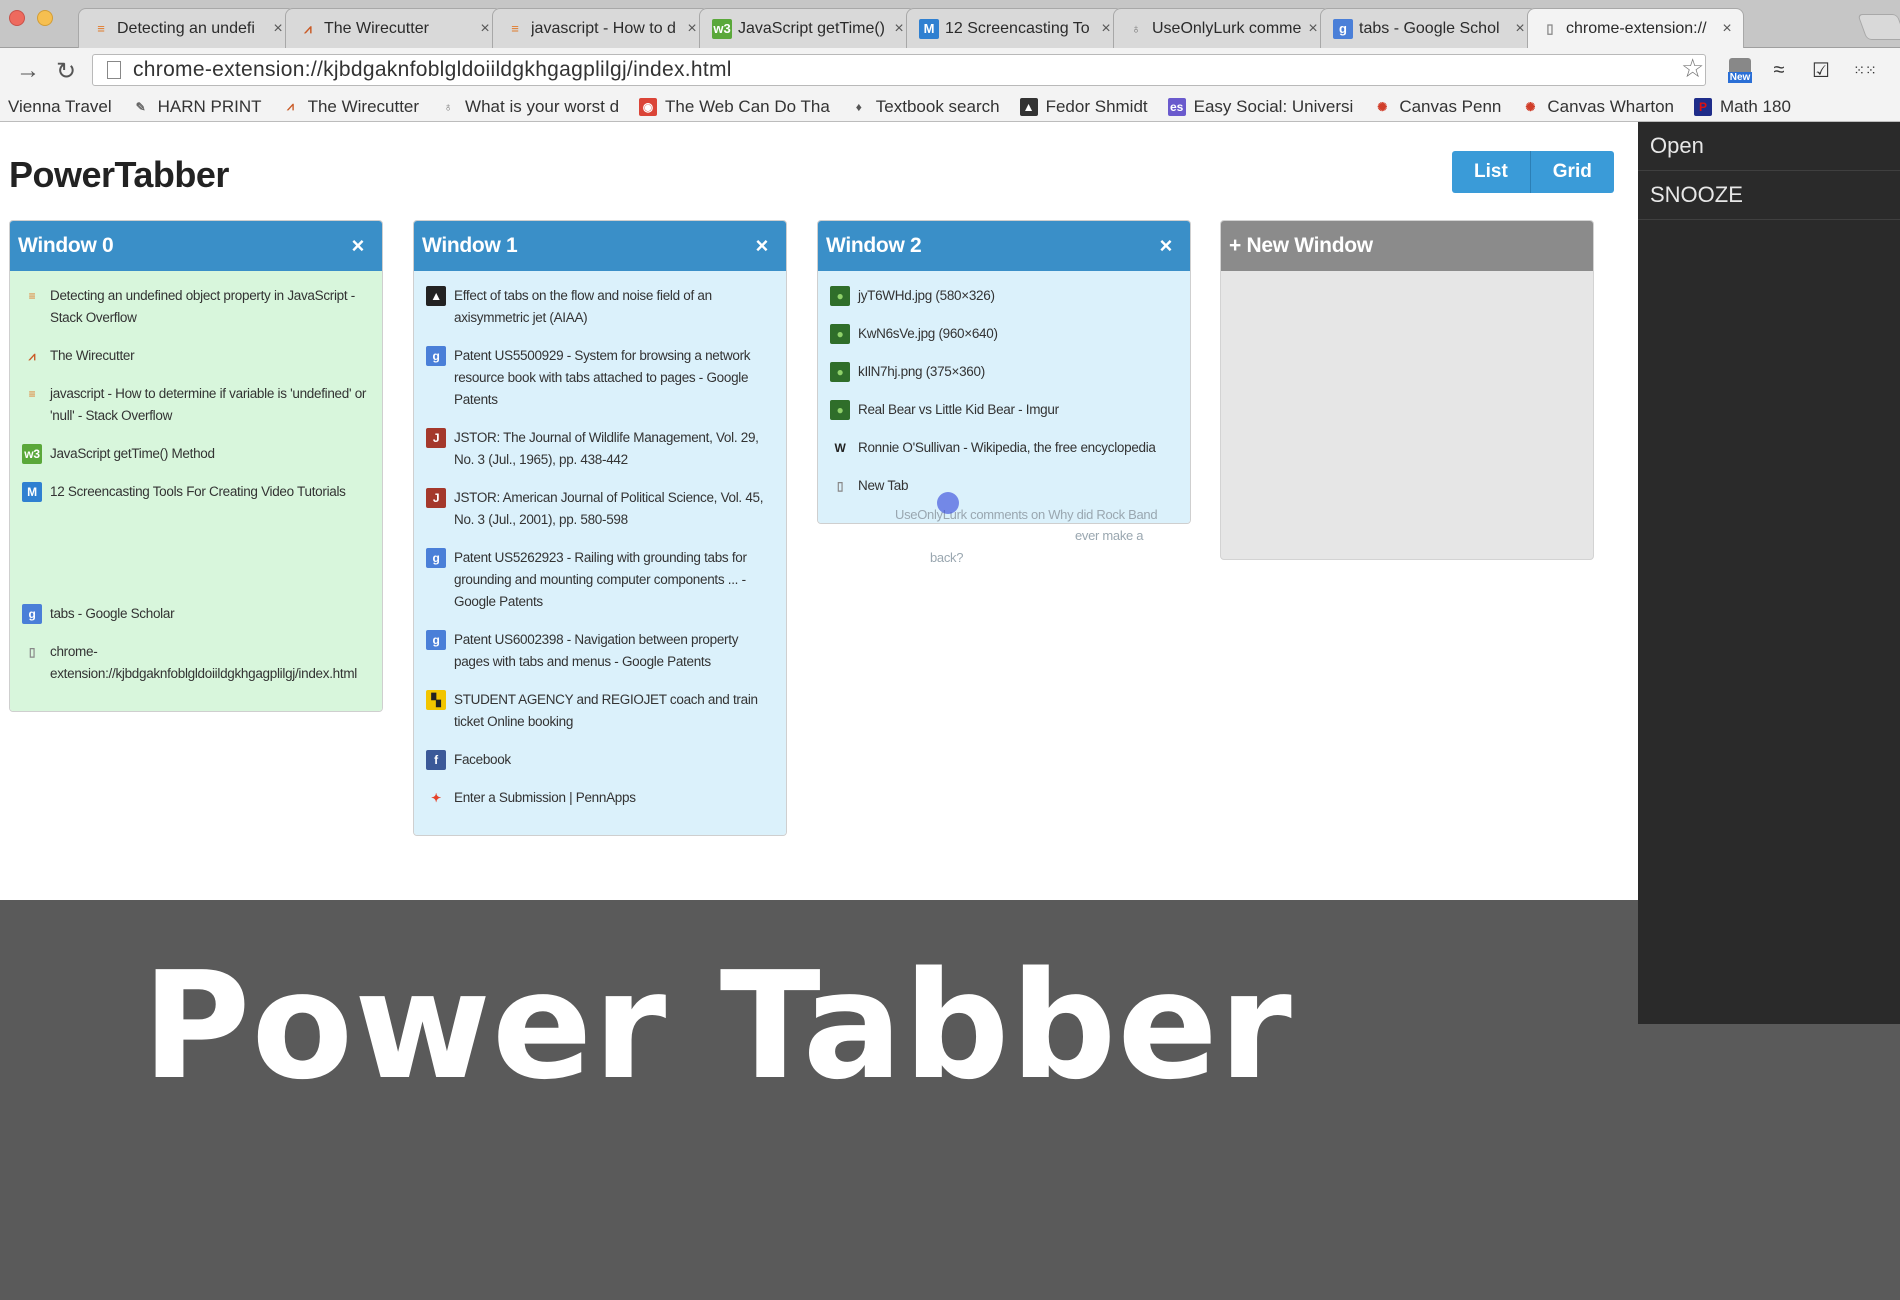  What do you see at coordinates (1005, 334) in the screenshot?
I see `tab-list-item: ● KwN6sVe.jpg (960×640)` at bounding box center [1005, 334].